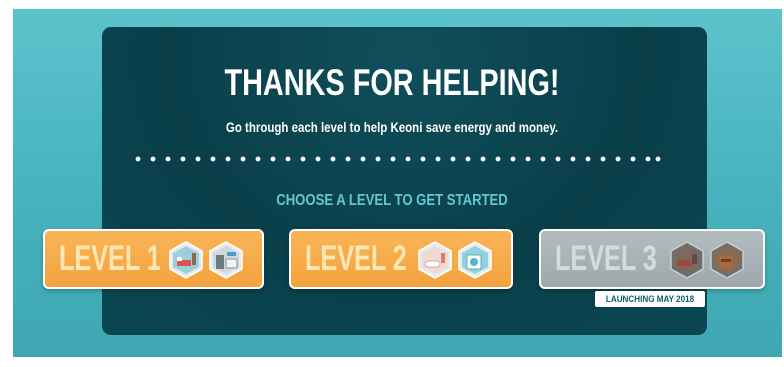  What do you see at coordinates (392, 200) in the screenshot?
I see `choose-level-prompt: CHOOSE A LEVEL TO GET STARTED` at bounding box center [392, 200].